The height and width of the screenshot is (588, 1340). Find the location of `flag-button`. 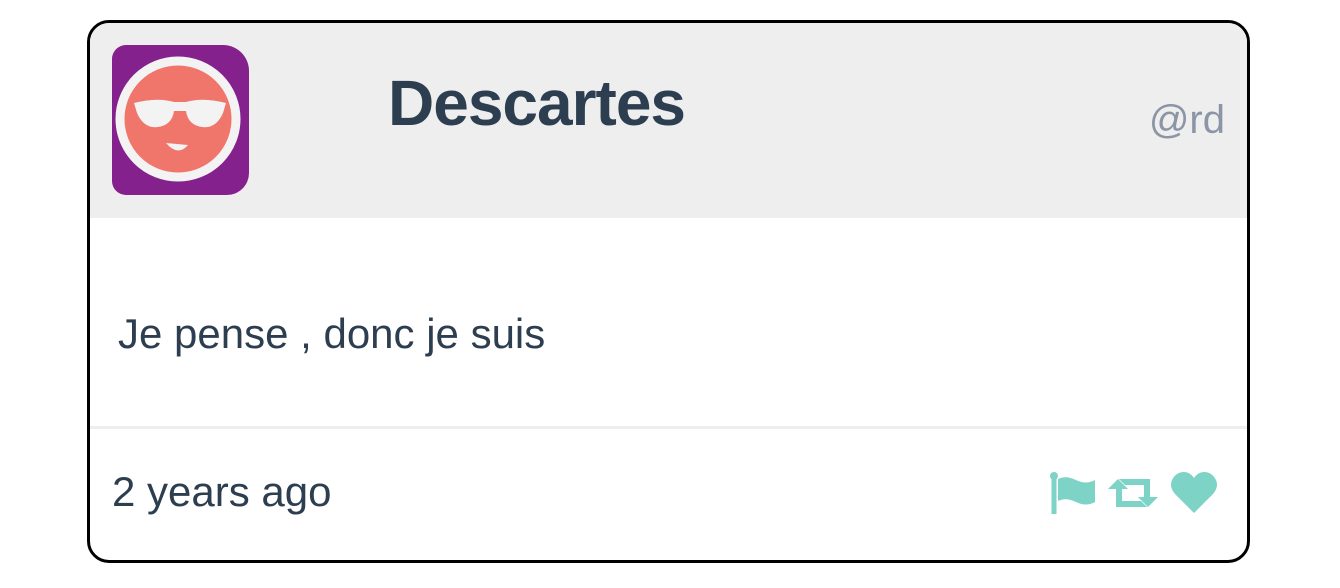

flag-button is located at coordinates (1073, 493).